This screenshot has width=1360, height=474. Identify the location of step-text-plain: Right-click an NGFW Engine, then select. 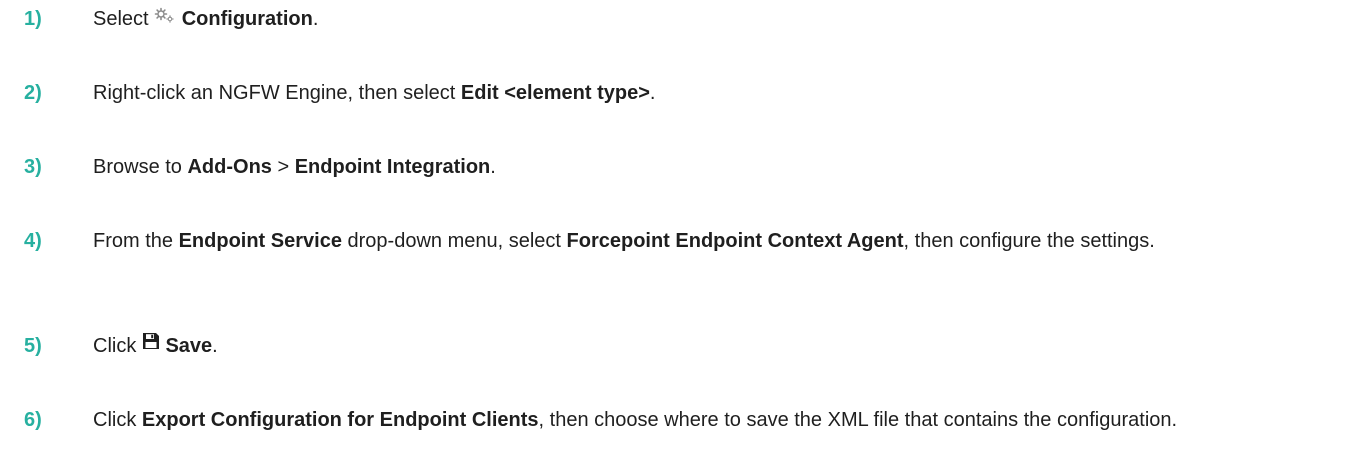
(277, 93).